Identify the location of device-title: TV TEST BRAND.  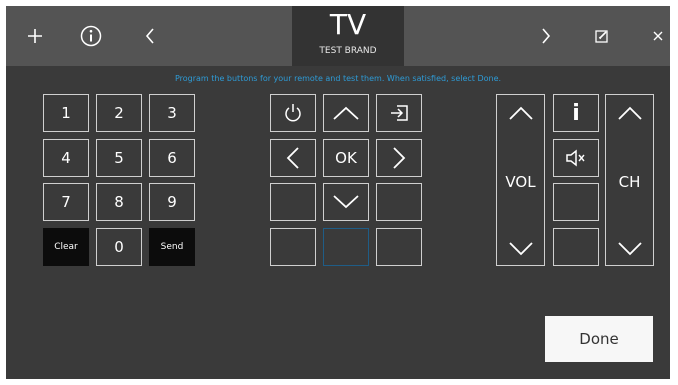
(348, 36).